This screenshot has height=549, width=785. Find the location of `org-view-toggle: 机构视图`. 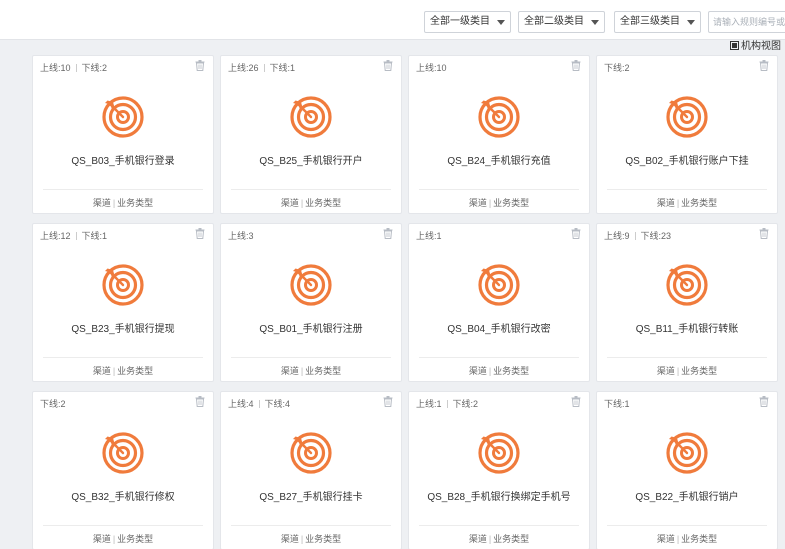

org-view-toggle: 机构视图 is located at coordinates (755, 48).